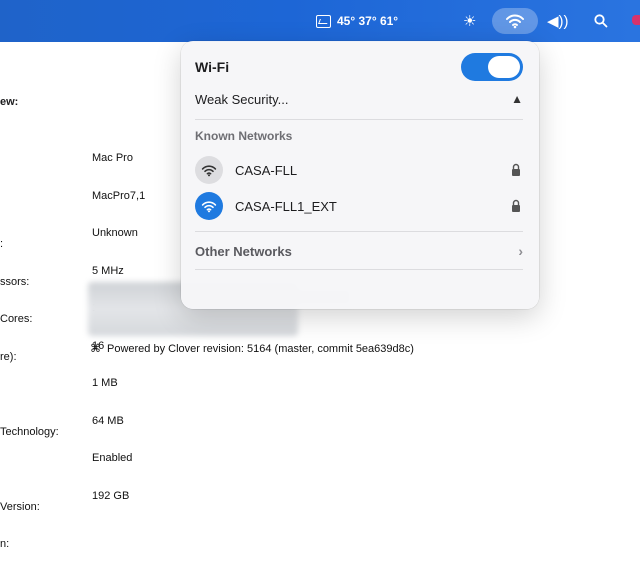  Describe the element at coordinates (359, 170) in the screenshot. I see `network-item-casa-fll: CASA-FLL` at that location.